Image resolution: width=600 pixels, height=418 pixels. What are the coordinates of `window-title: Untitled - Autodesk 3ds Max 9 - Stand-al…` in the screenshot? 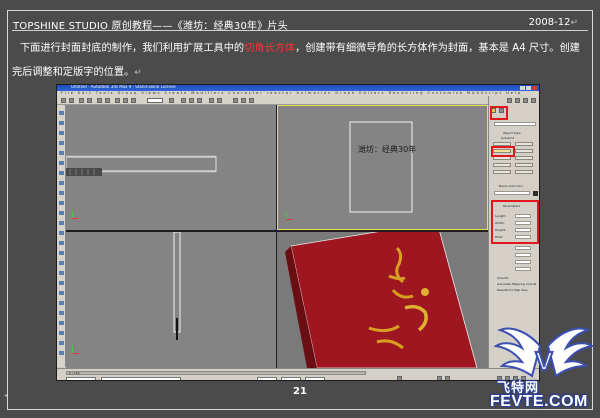 It's located at (123, 86).